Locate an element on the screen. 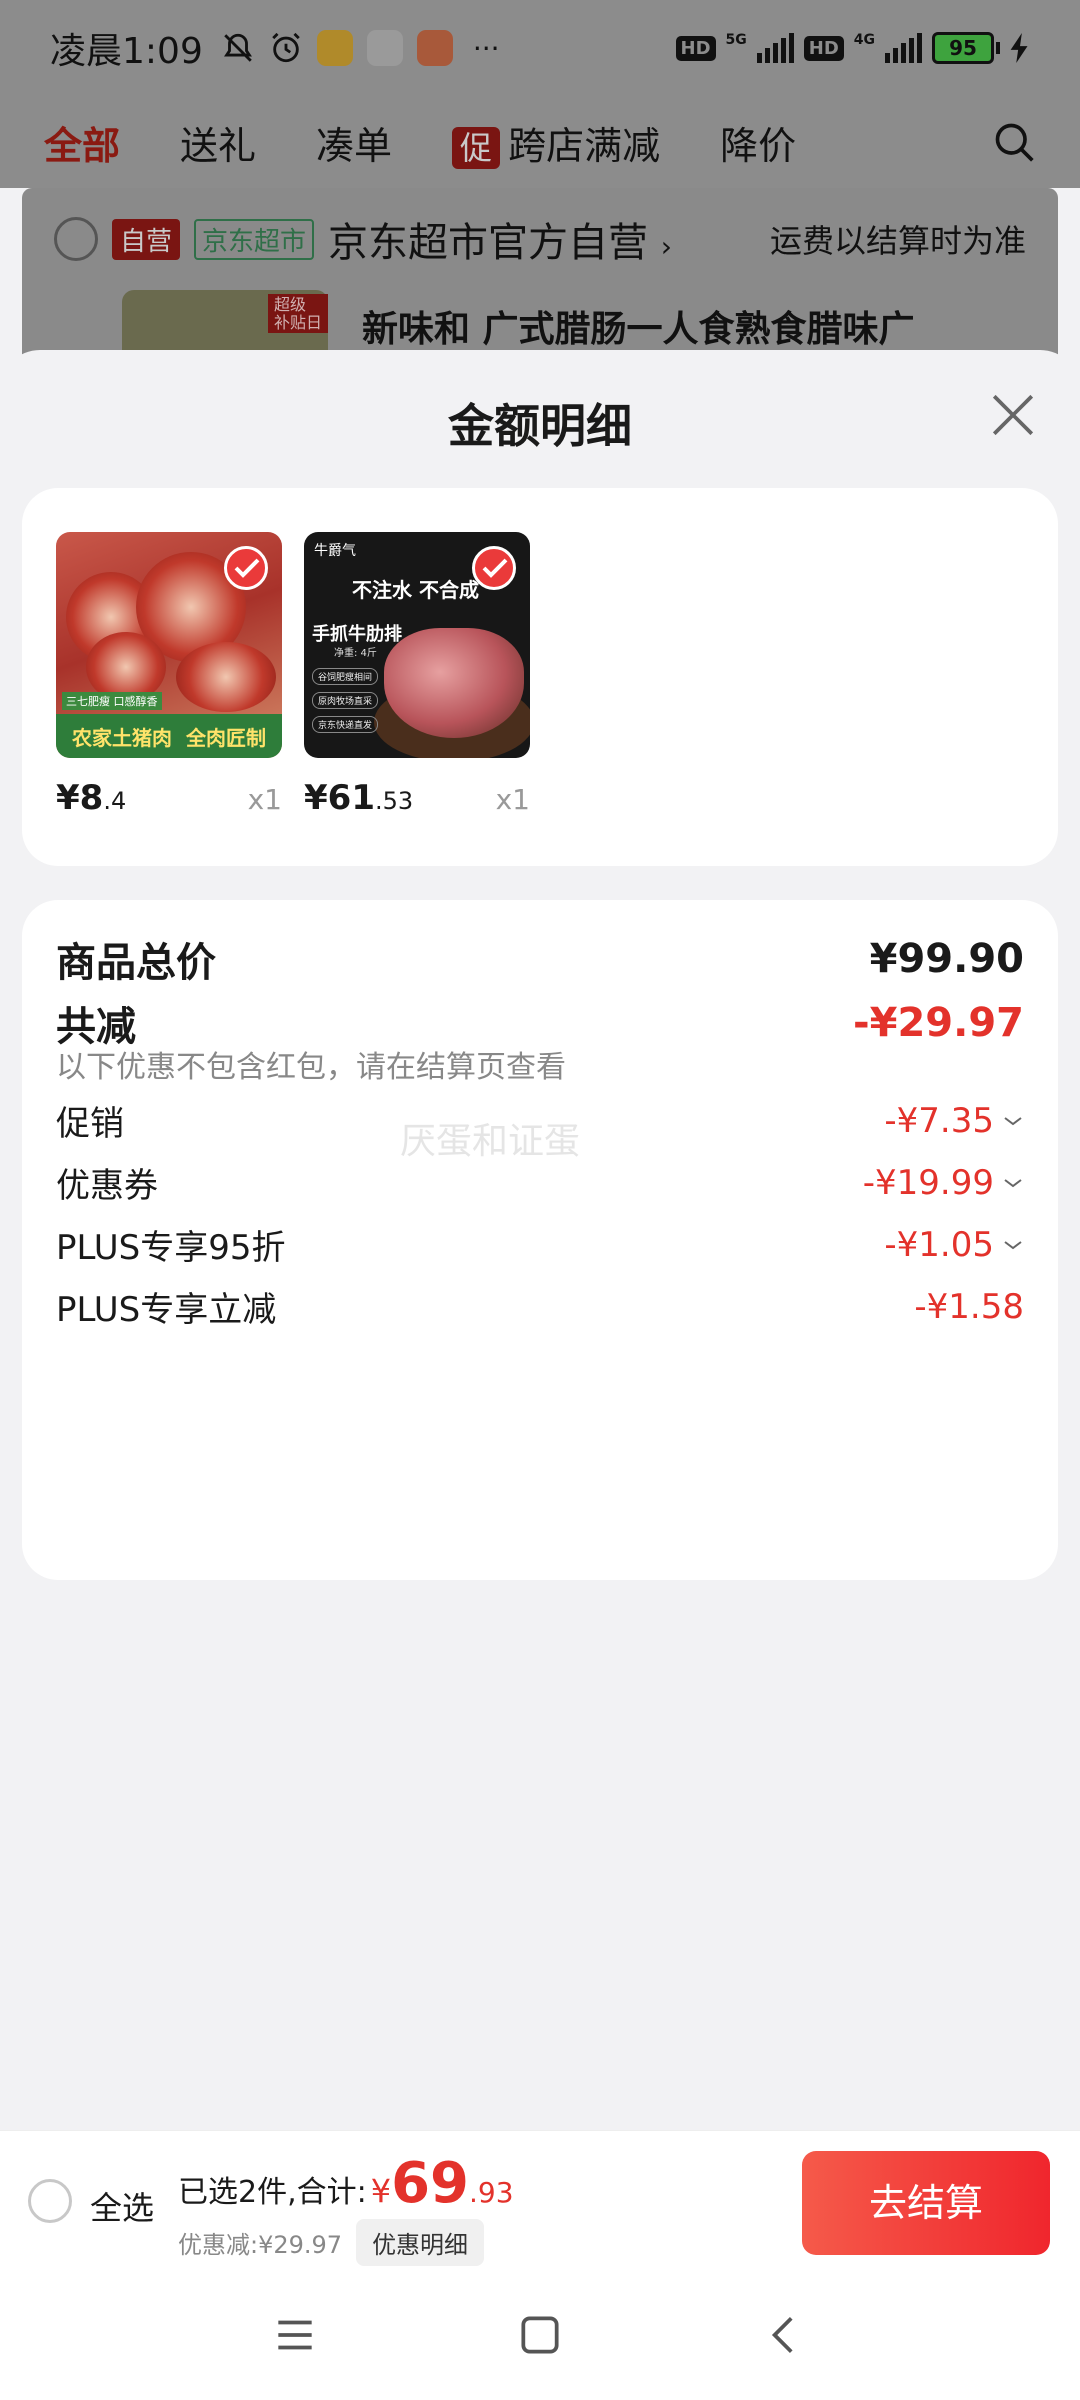 Image resolution: width=1080 pixels, height=2400 pixels. signal-icon is located at coordinates (775, 48).